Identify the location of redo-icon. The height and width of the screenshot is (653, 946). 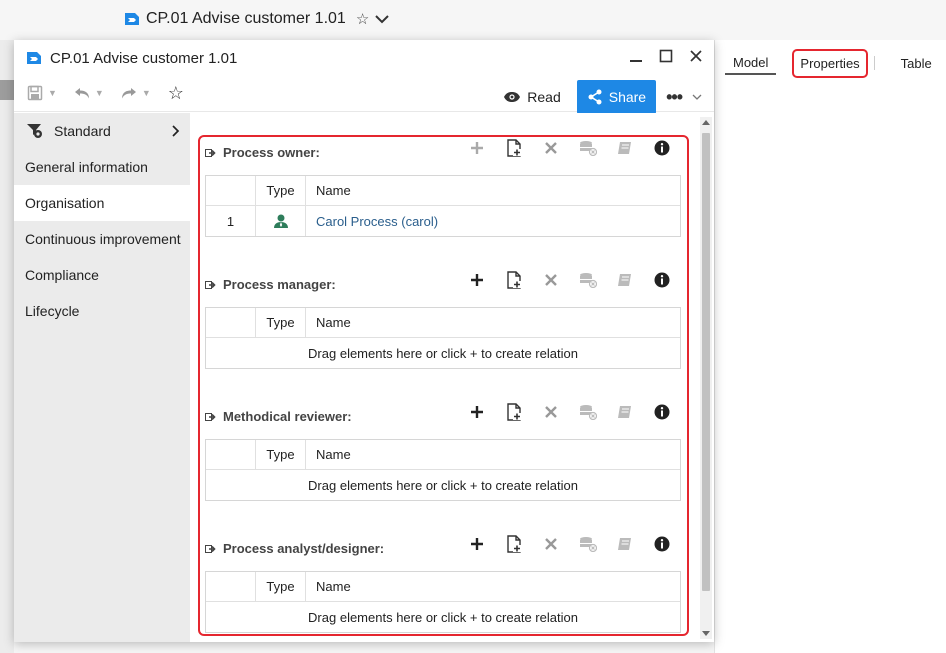
(129, 93).